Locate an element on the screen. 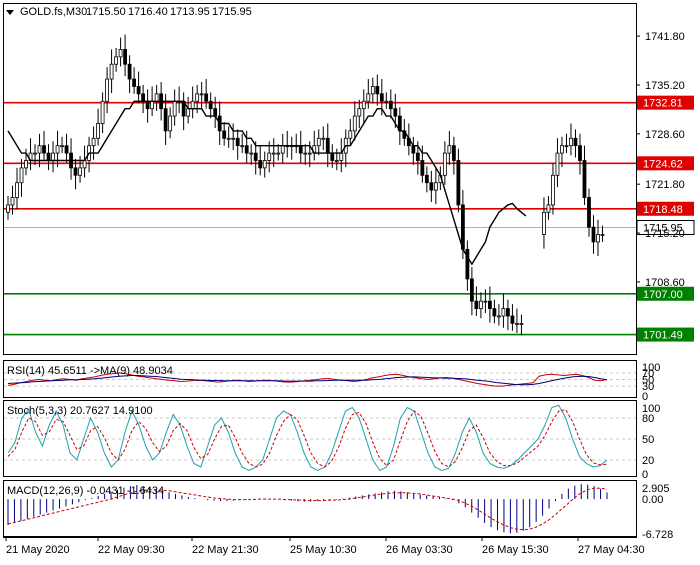 Image resolution: width=700 pixels, height=565 pixels. time-label: 21 May 2020 is located at coordinates (38, 550).